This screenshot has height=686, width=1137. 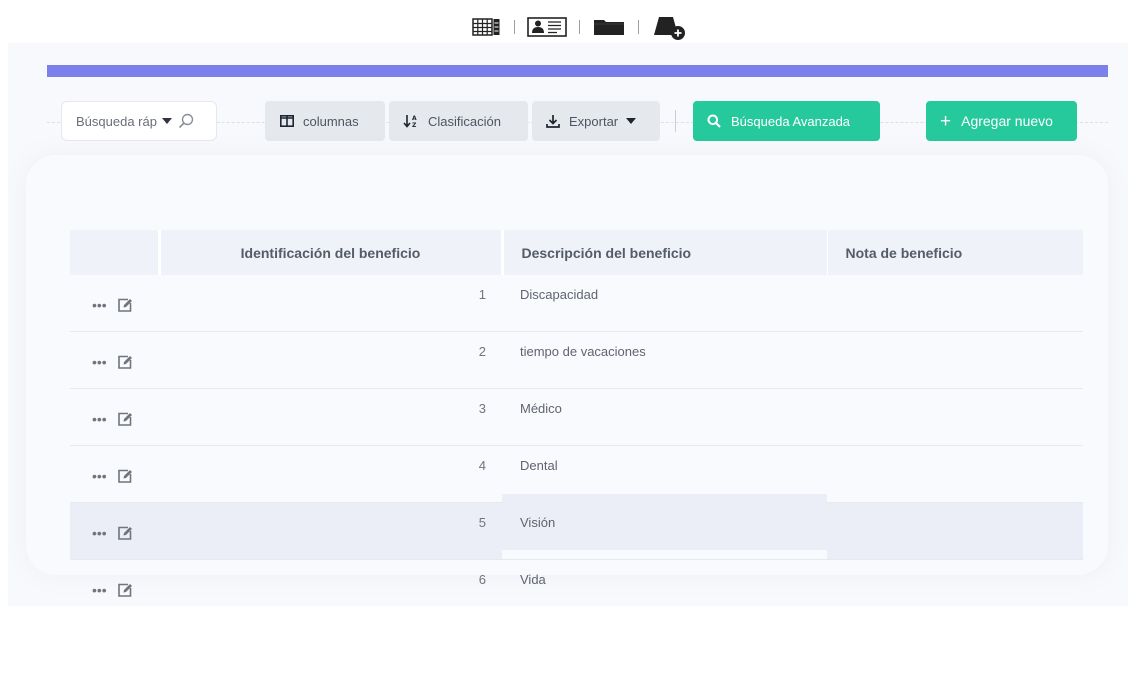 What do you see at coordinates (664, 579) in the screenshot?
I see `benefit-description-cell: Vida` at bounding box center [664, 579].